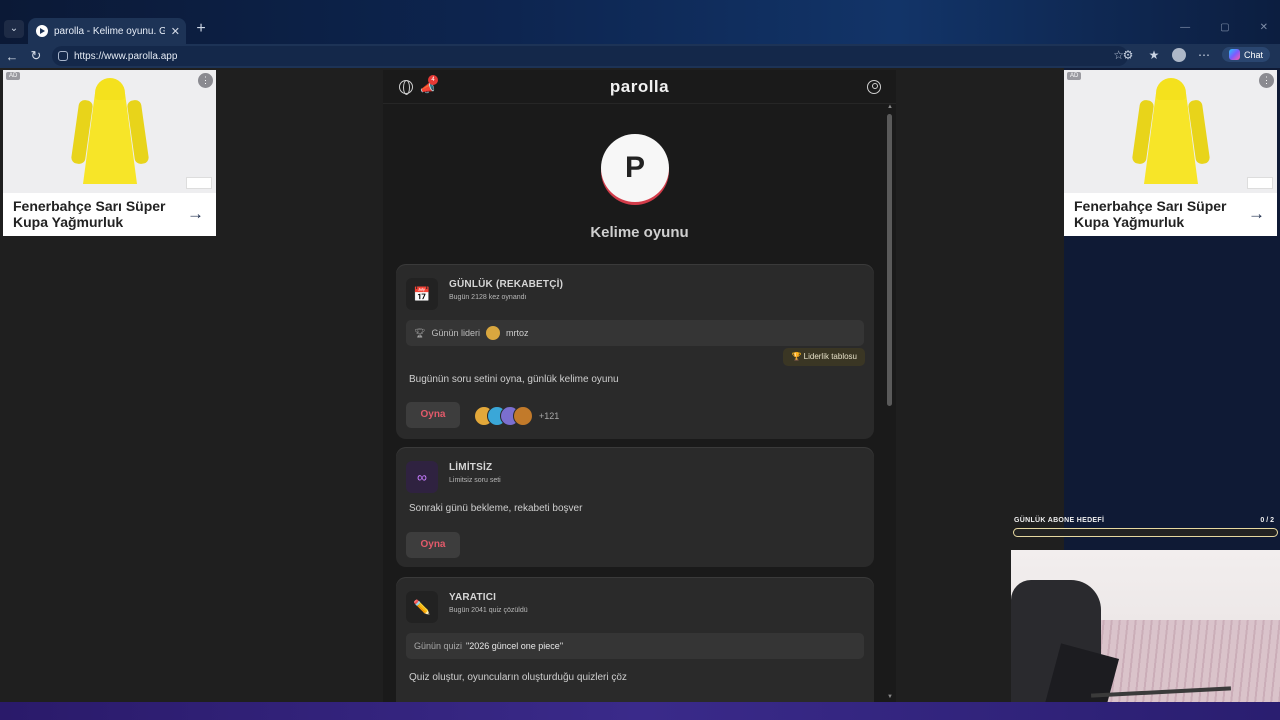 This screenshot has height=720, width=1280. What do you see at coordinates (36, 56) in the screenshot?
I see `refresh-icon: ↻` at bounding box center [36, 56].